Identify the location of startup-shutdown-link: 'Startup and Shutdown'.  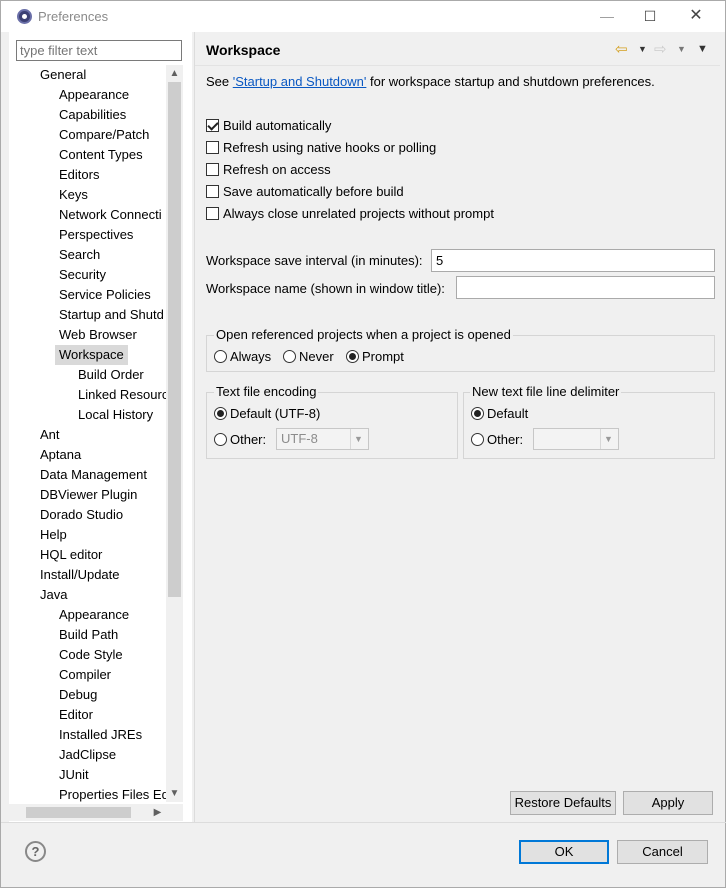
(300, 81).